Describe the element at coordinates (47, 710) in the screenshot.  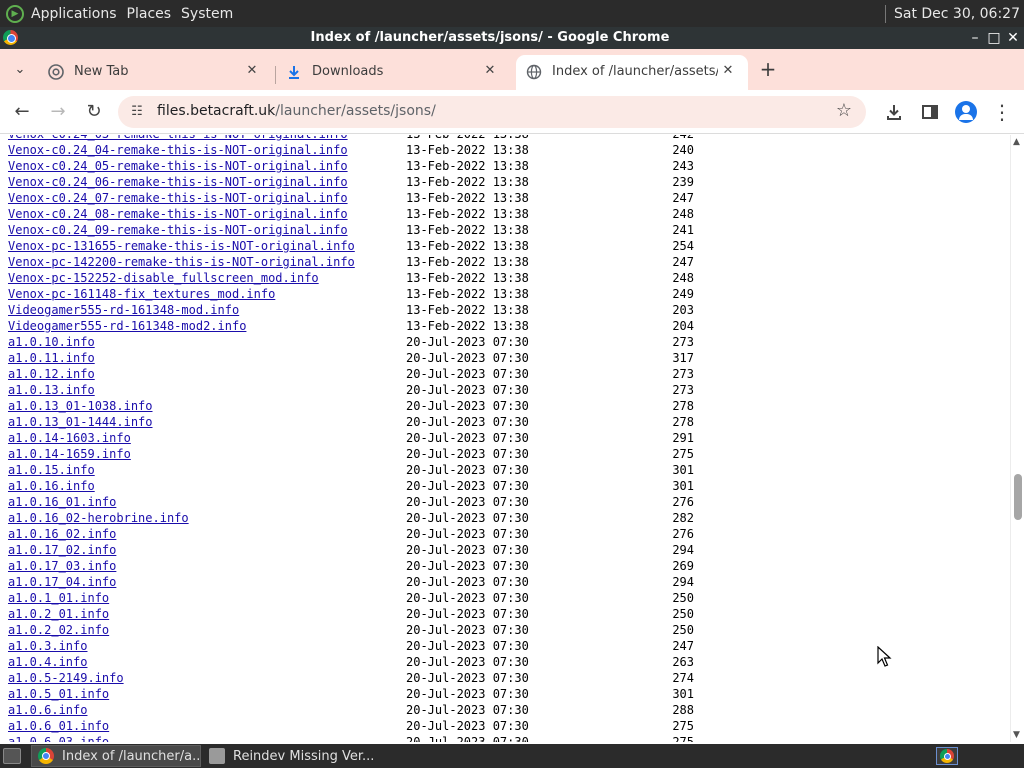
I see `file-link: a1.0.6.info` at that location.